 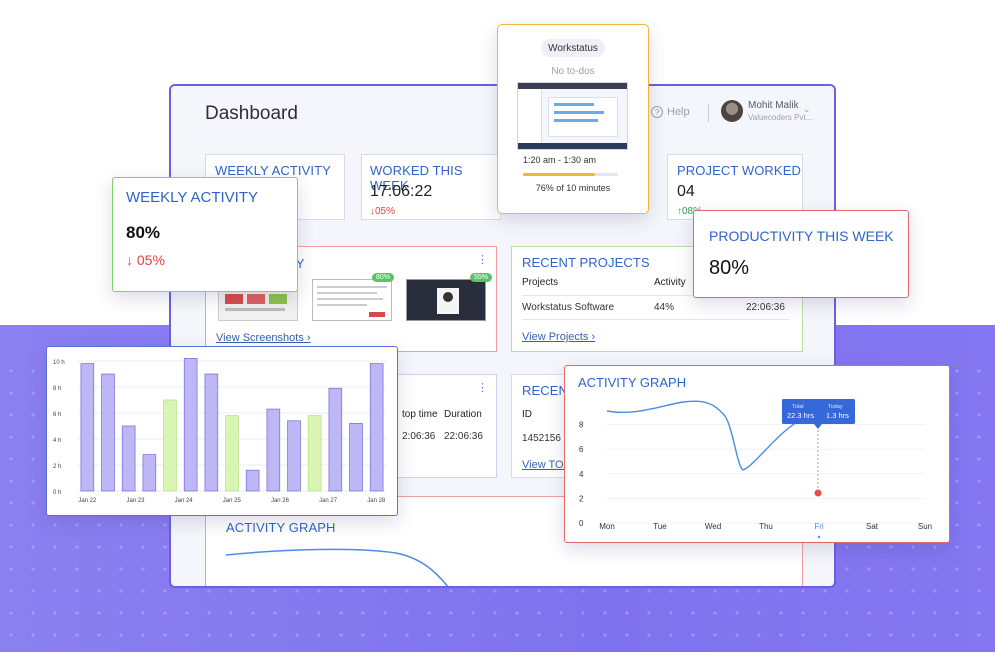 I want to click on productivity-value: 80%, so click(x=729, y=268).